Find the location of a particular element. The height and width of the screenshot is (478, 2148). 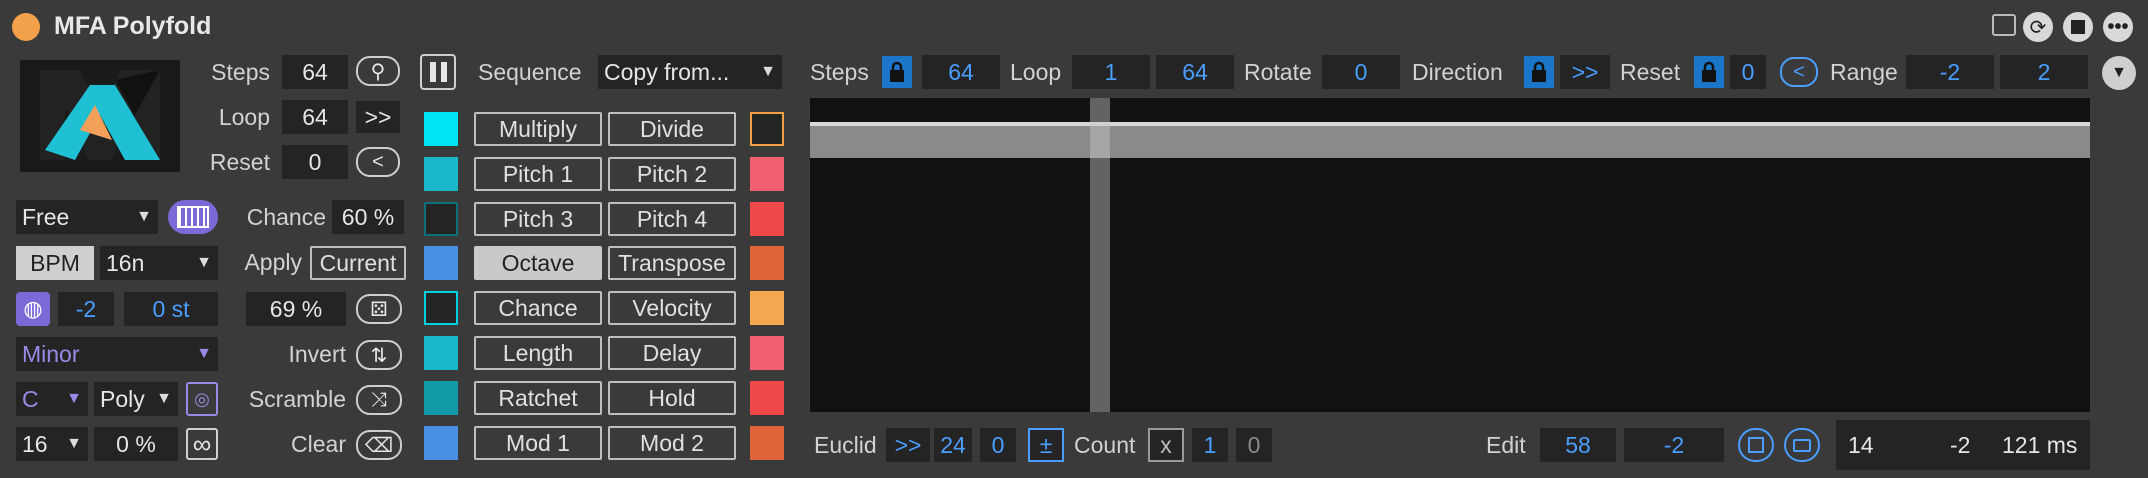

left-reset-value: 0 is located at coordinates (315, 162).